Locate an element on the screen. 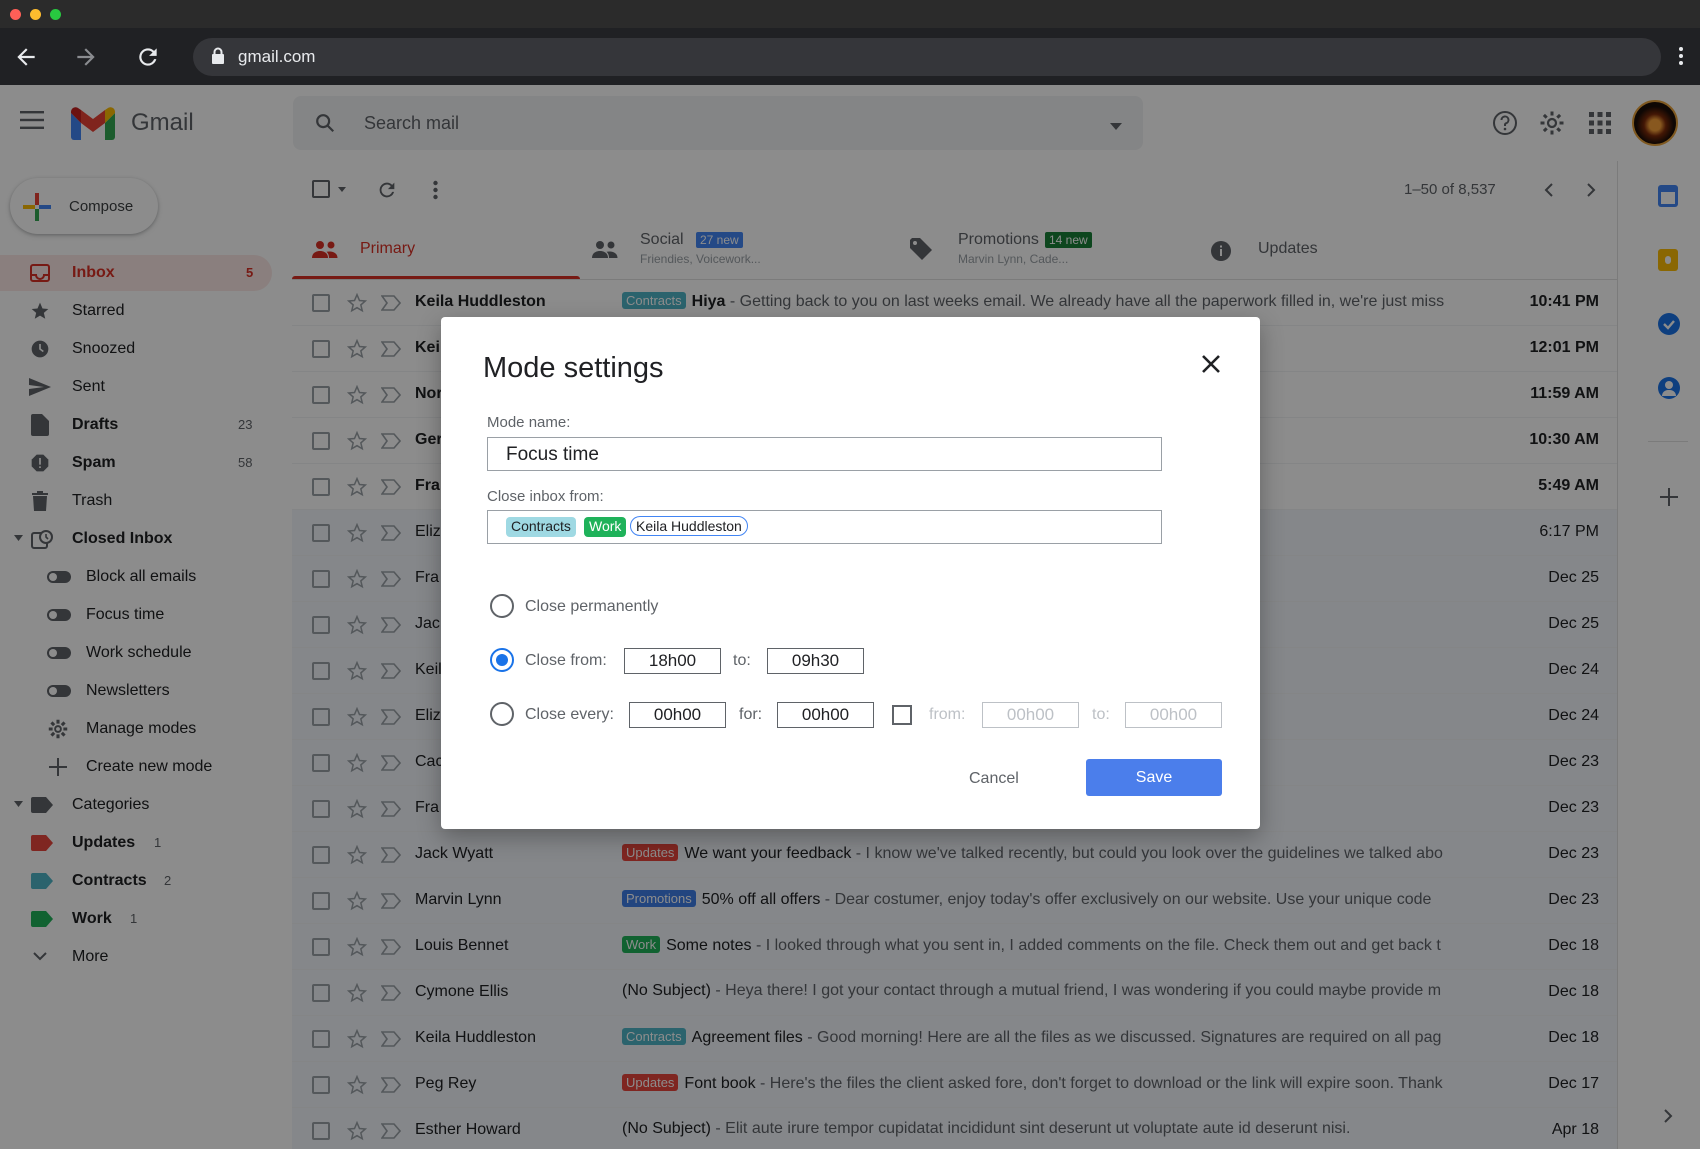  mode-name-label: Mode name: is located at coordinates (529, 422).